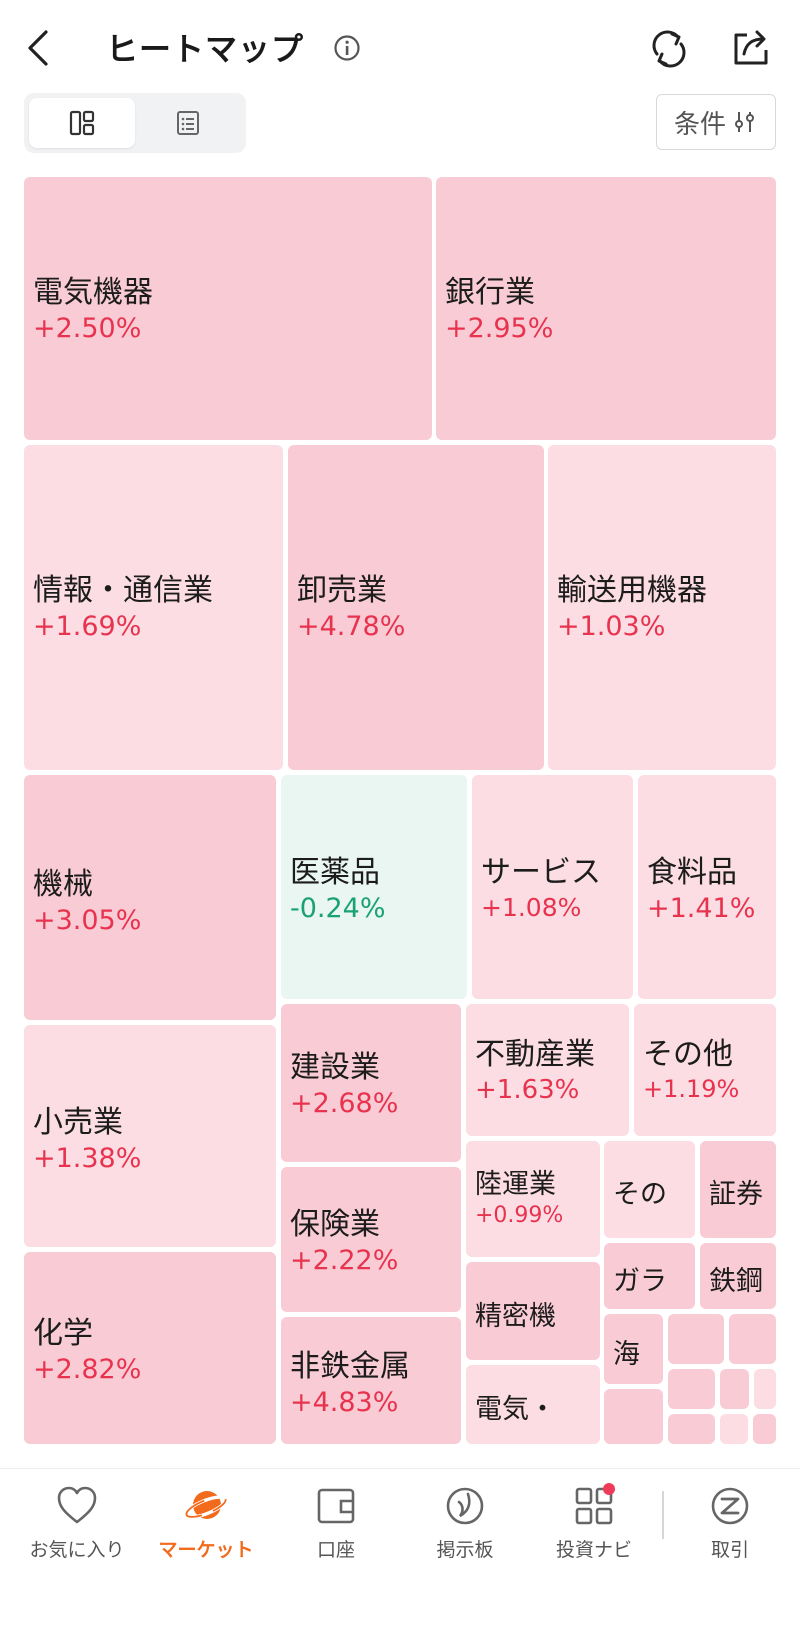 The width and height of the screenshot is (800, 1633). I want to click on heatmap-view-button, so click(82, 123).